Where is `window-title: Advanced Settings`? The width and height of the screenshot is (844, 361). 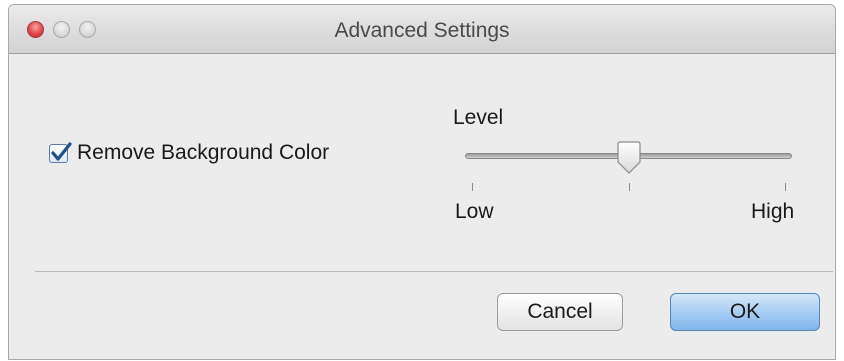
window-title: Advanced Settings is located at coordinates (422, 30).